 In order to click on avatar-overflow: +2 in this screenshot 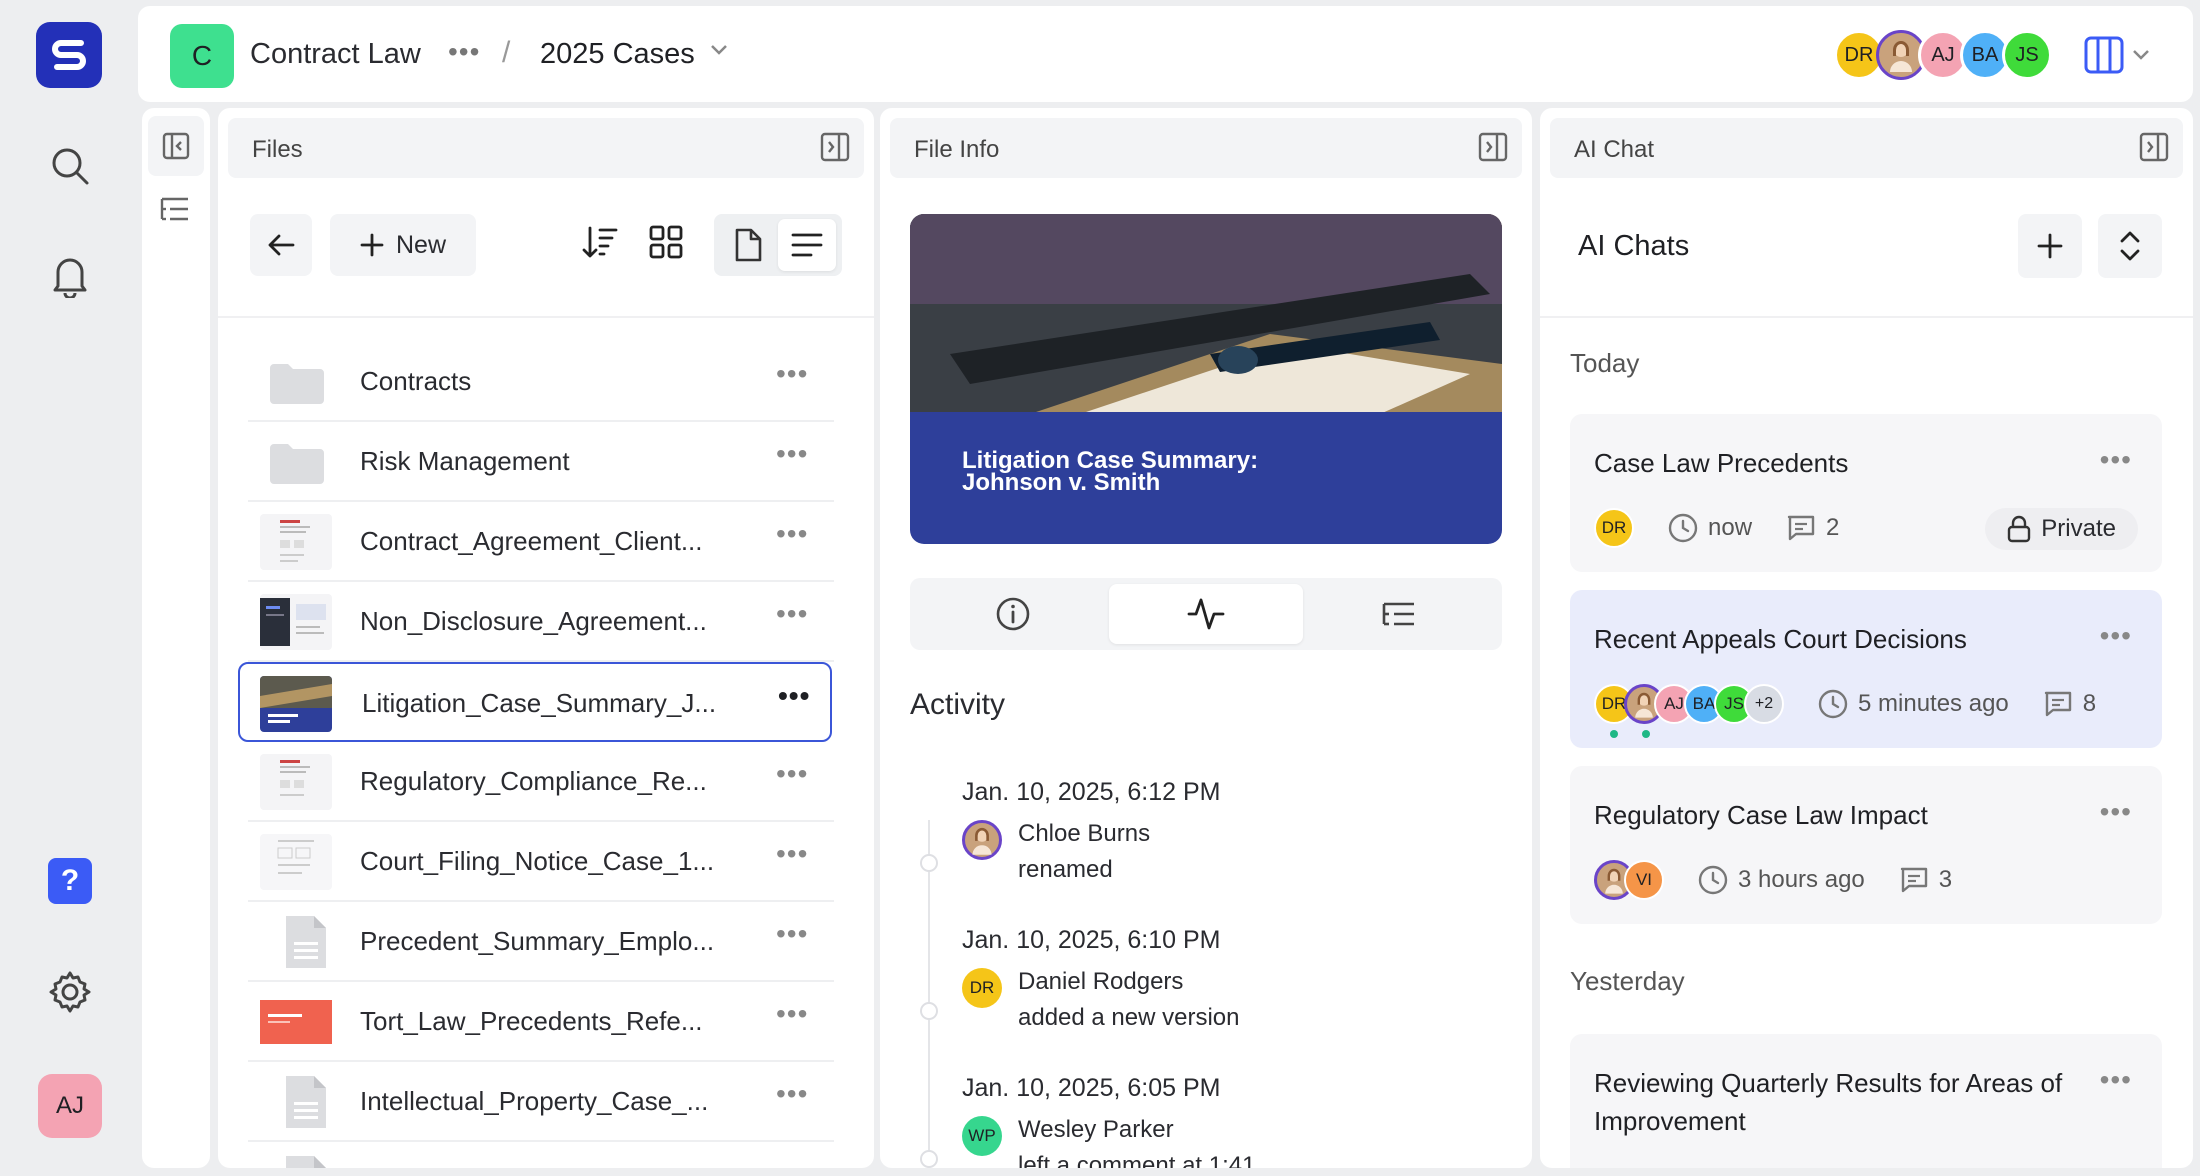, I will do `click(1764, 704)`.